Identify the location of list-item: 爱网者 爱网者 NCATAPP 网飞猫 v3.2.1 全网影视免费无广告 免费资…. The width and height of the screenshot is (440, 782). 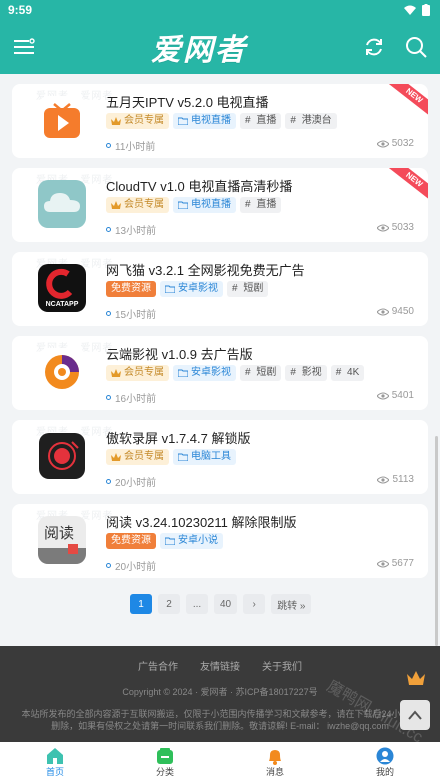
(220, 289).